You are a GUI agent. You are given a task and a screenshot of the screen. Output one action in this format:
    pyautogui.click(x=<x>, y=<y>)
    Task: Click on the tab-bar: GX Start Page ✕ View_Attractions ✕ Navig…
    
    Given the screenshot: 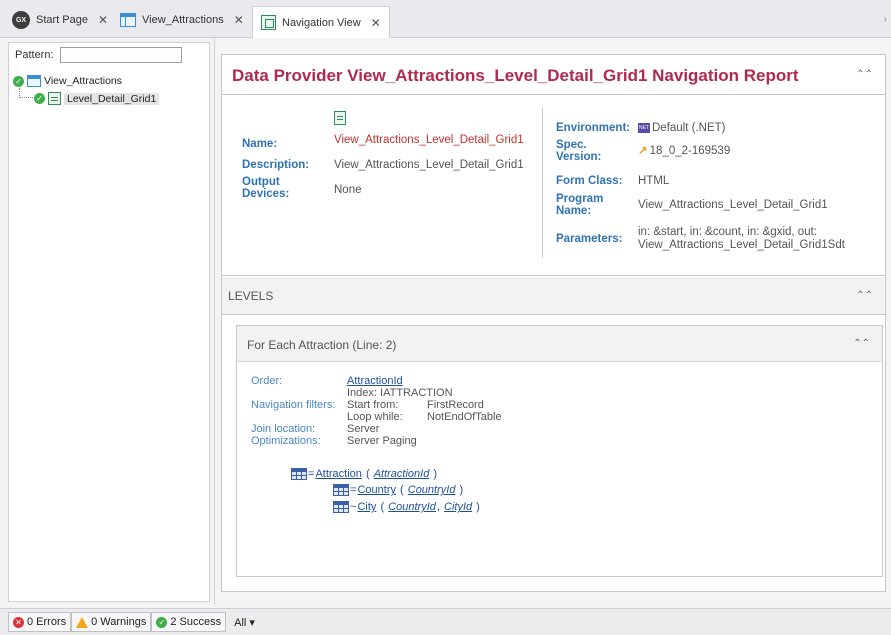 What is the action you would take?
    pyautogui.click(x=445, y=19)
    